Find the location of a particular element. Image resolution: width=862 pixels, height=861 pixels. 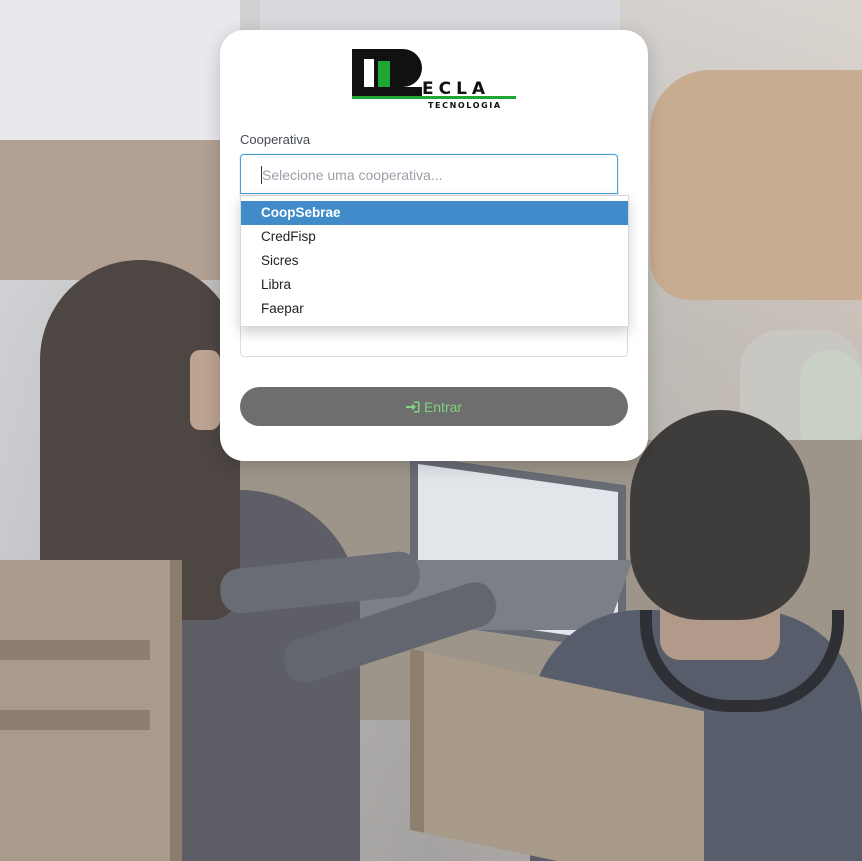

dropdown-option-sicres: Sicres is located at coordinates (434, 261).